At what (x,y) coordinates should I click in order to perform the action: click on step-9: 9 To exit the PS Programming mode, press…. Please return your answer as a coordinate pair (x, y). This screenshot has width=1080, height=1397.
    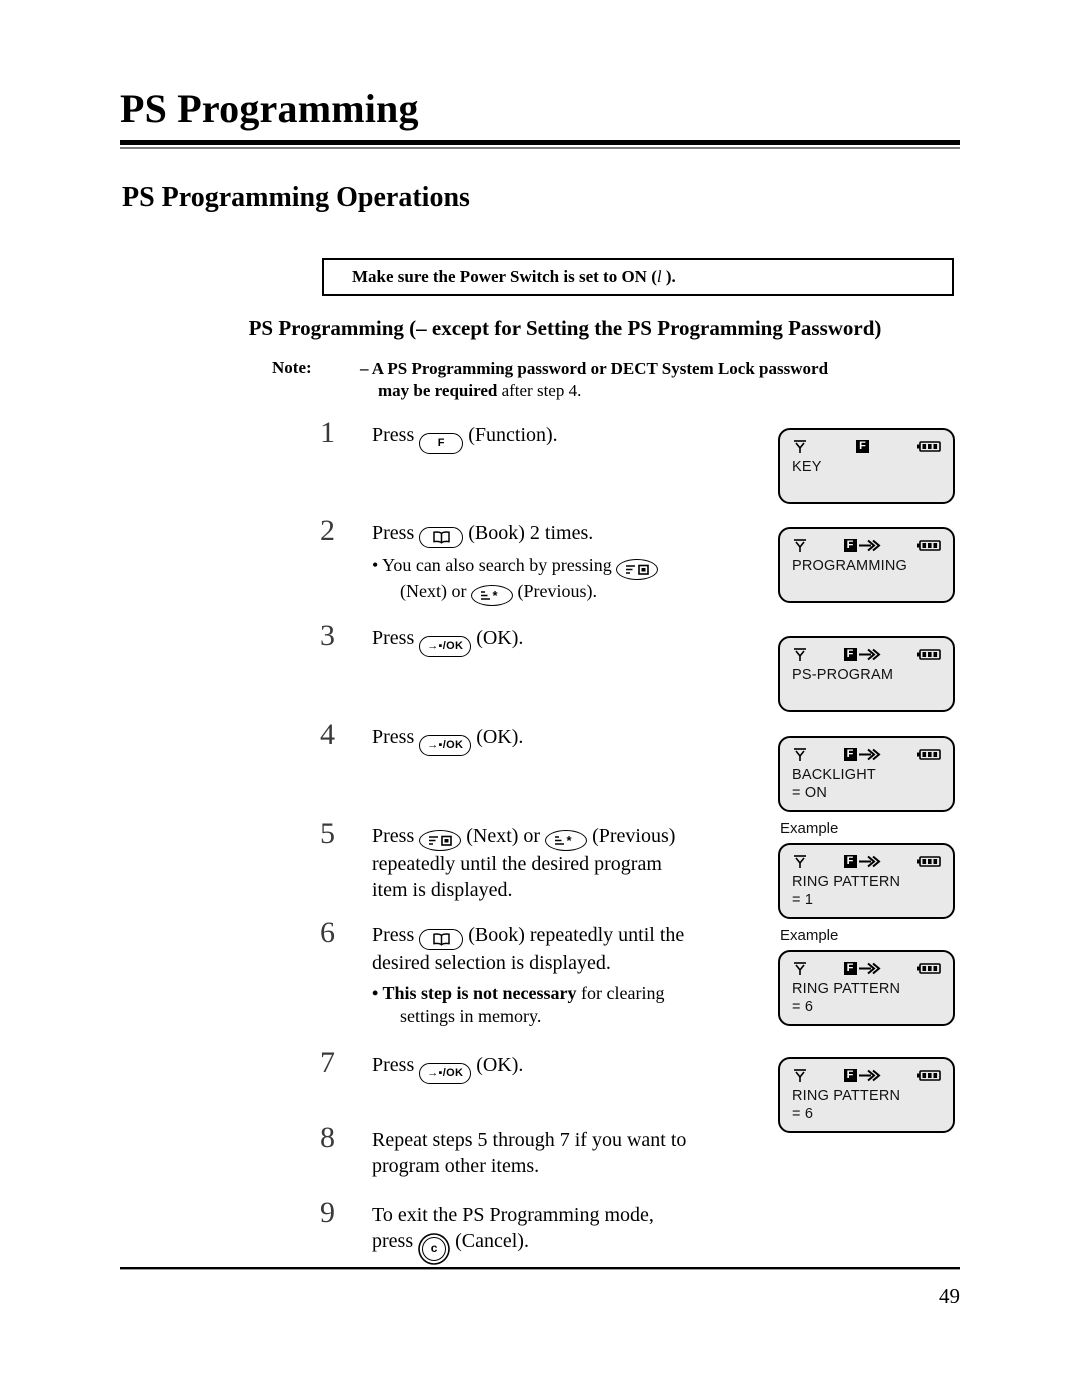
    Looking at the image, I should click on (487, 1229).